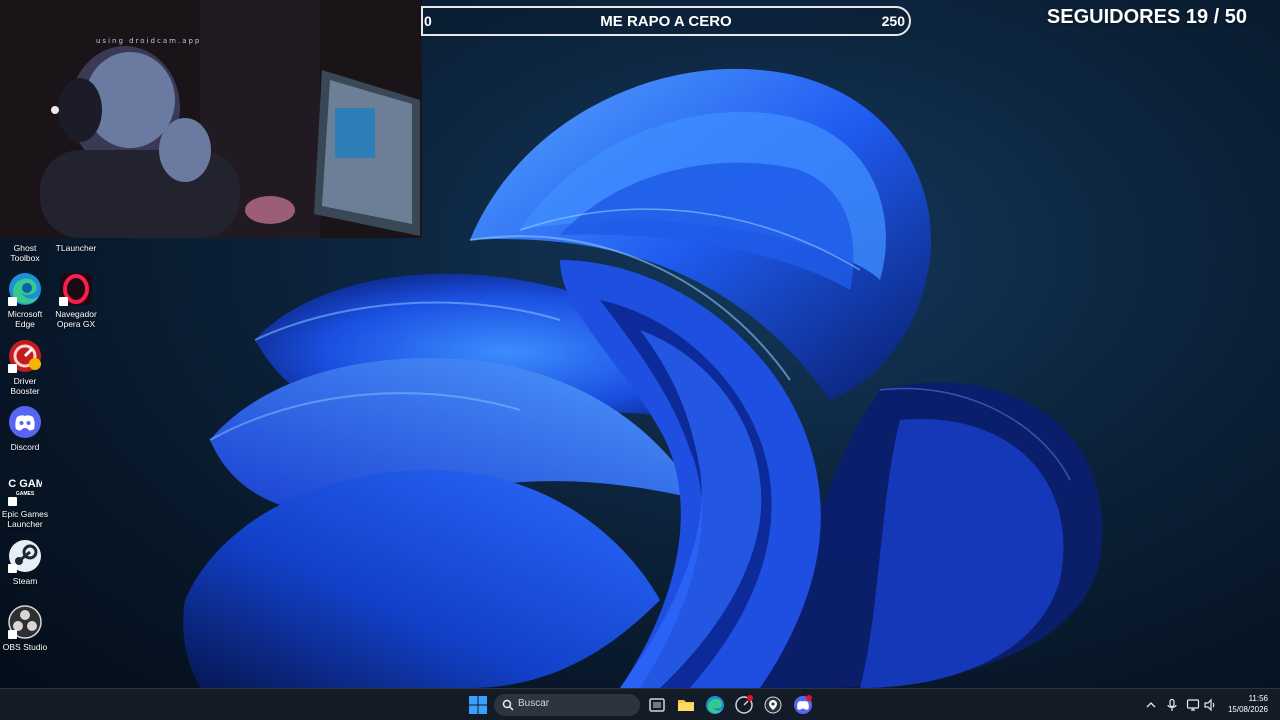 This screenshot has width=1280, height=720. I want to click on tray-microphone-button, so click(1172, 705).